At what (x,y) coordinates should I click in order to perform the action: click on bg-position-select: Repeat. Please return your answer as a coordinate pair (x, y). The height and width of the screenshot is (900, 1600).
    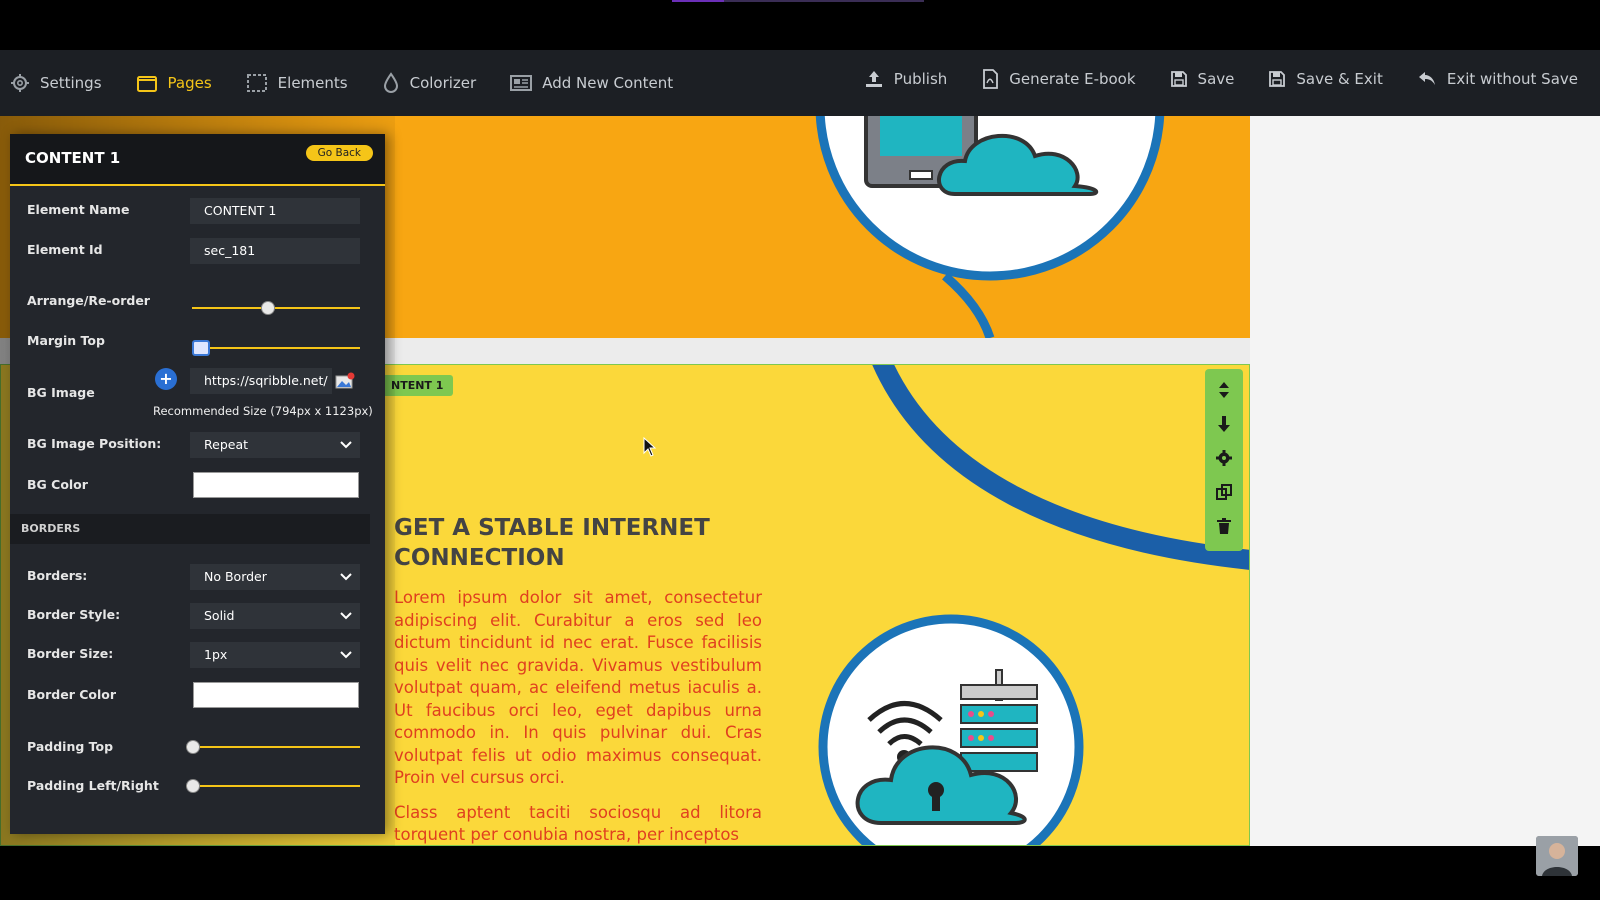
    Looking at the image, I should click on (275, 445).